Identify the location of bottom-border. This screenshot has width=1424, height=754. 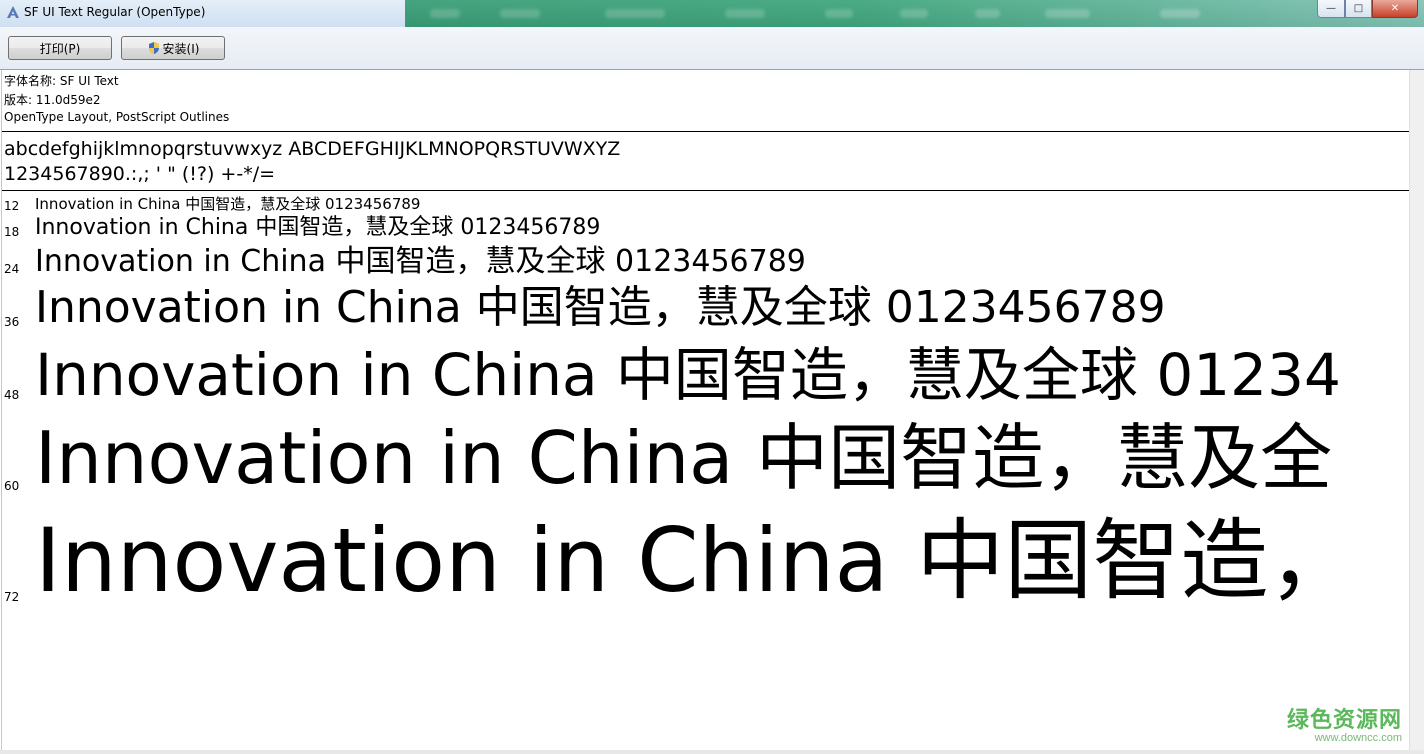
(712, 752).